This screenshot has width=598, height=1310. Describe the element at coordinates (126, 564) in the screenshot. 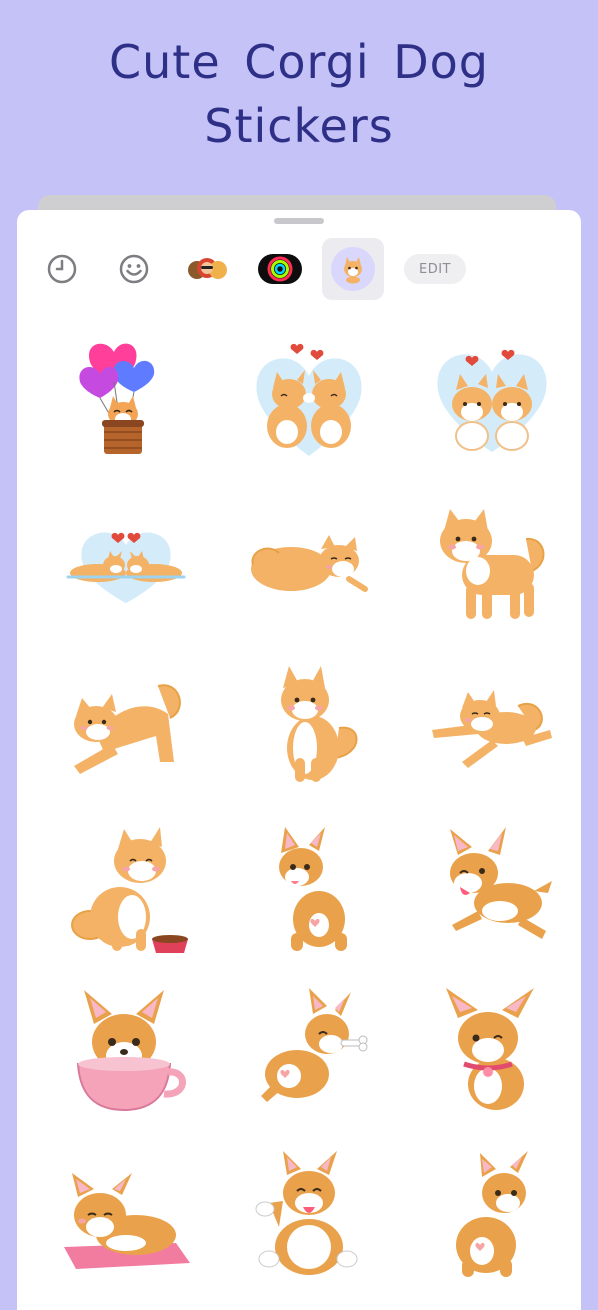

I see `sticker-lying-corgis` at that location.